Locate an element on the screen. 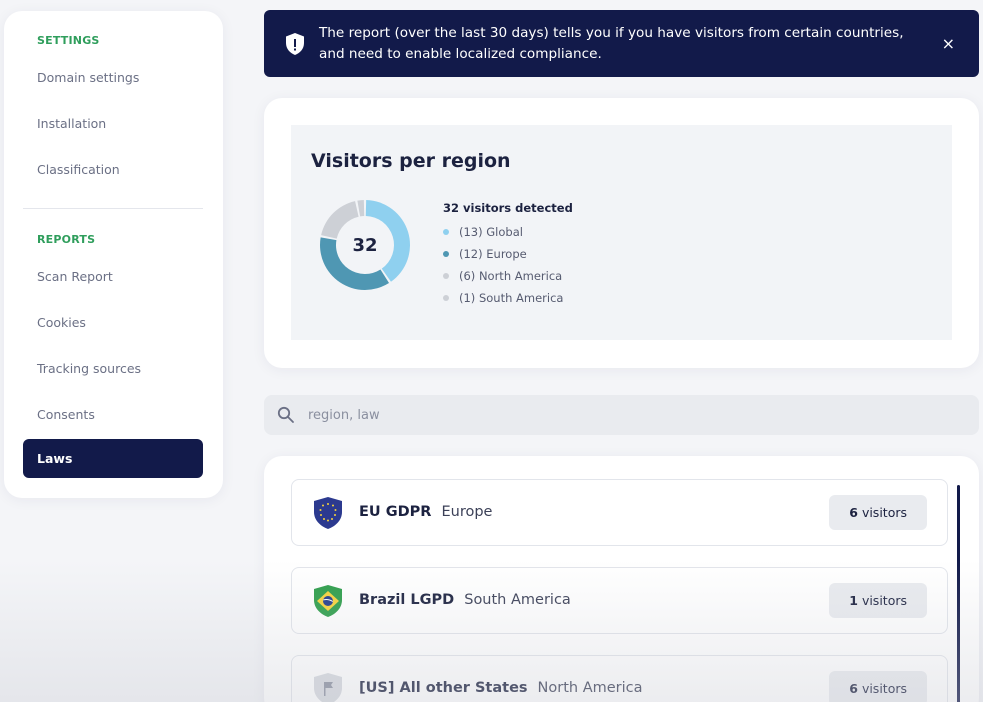 The height and width of the screenshot is (702, 983). reports-heading: REPORTS is located at coordinates (66, 239).